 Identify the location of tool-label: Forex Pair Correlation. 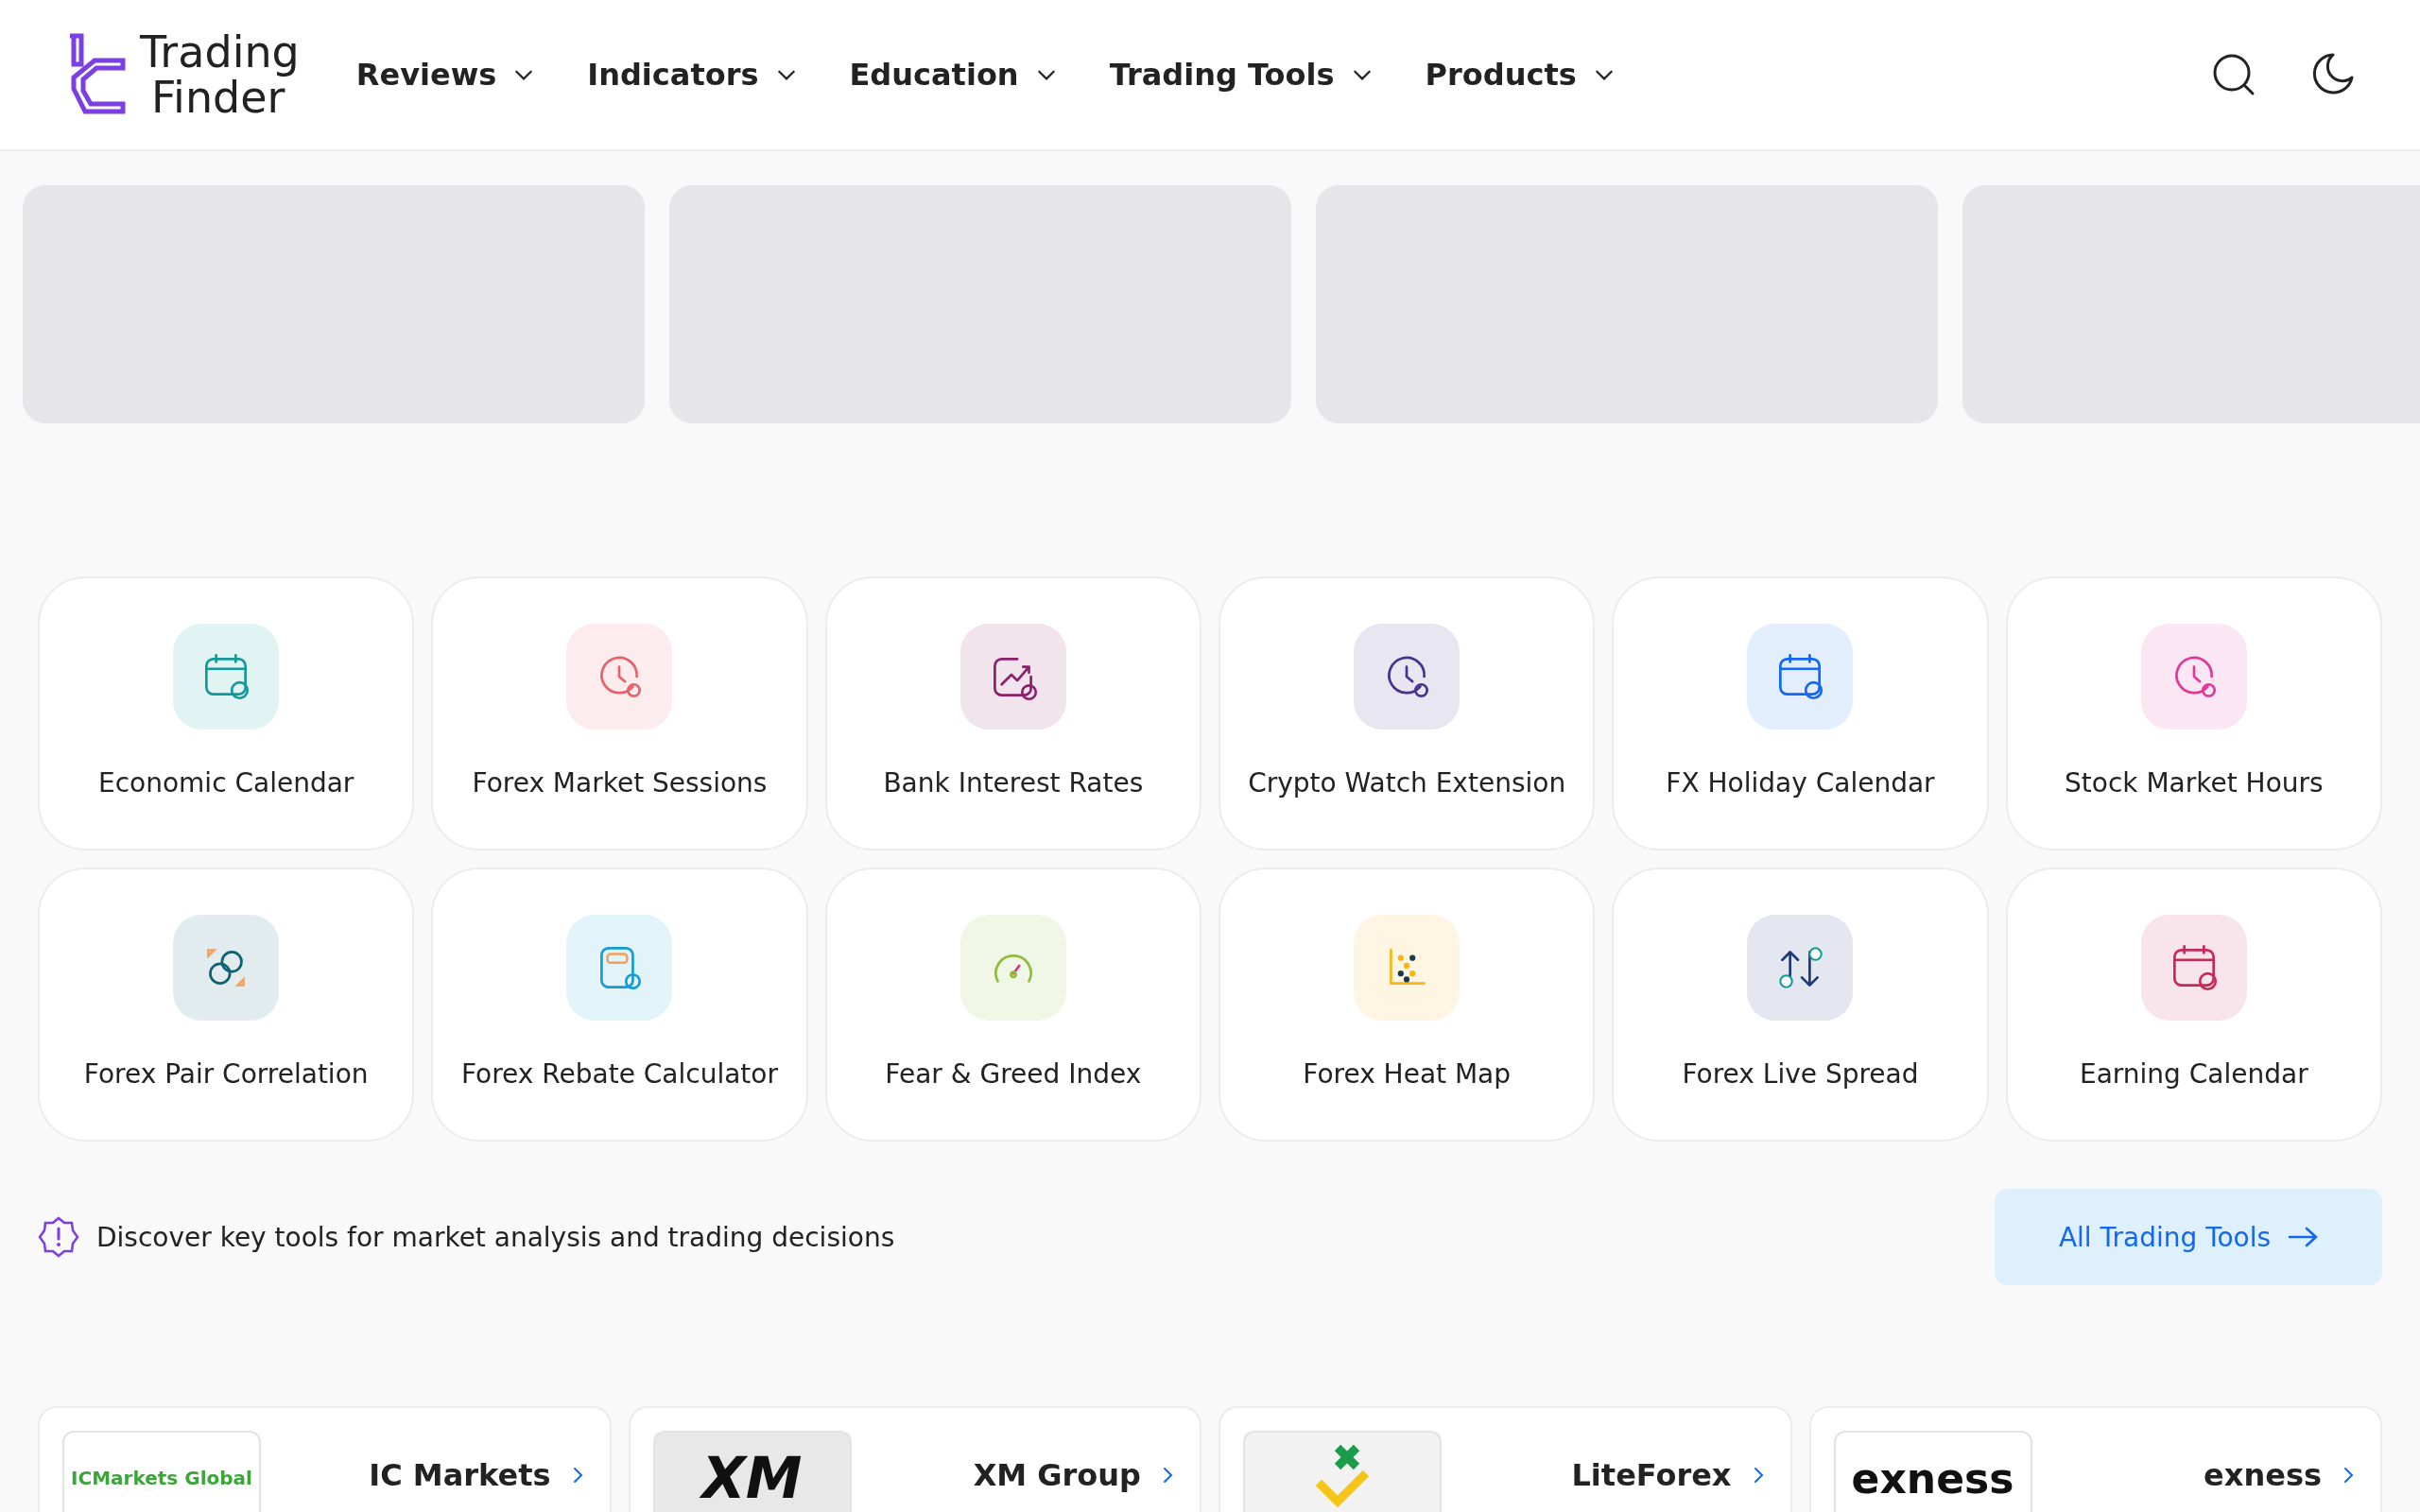
(226, 1074).